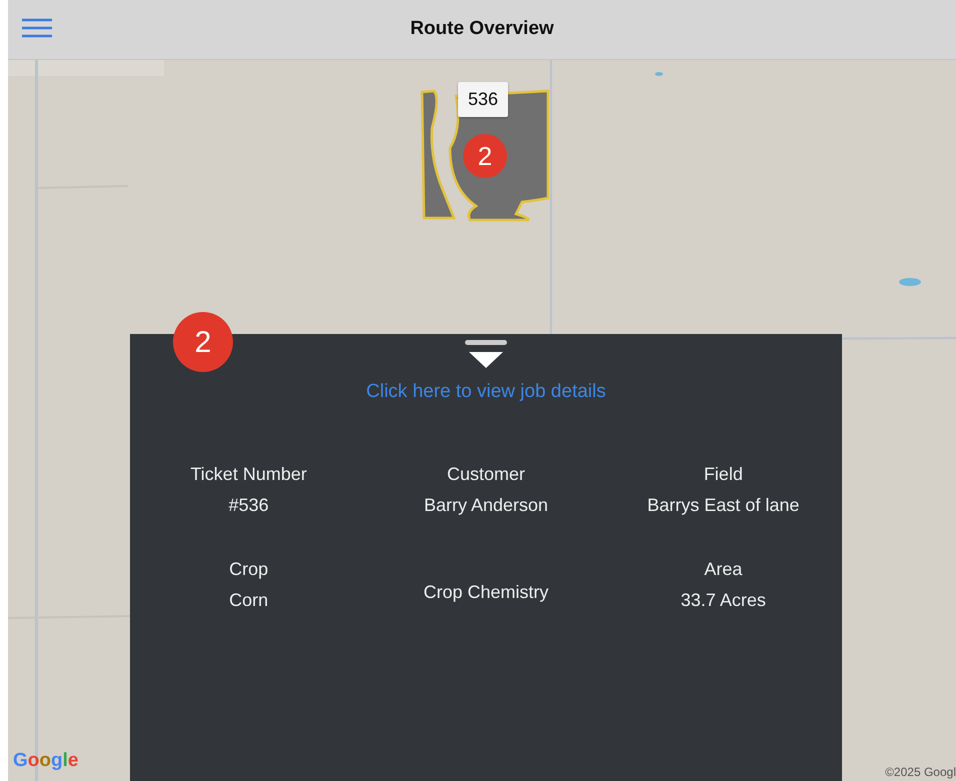 This screenshot has height=781, width=956. Describe the element at coordinates (723, 569) in the screenshot. I see `detail-label: Area` at that location.